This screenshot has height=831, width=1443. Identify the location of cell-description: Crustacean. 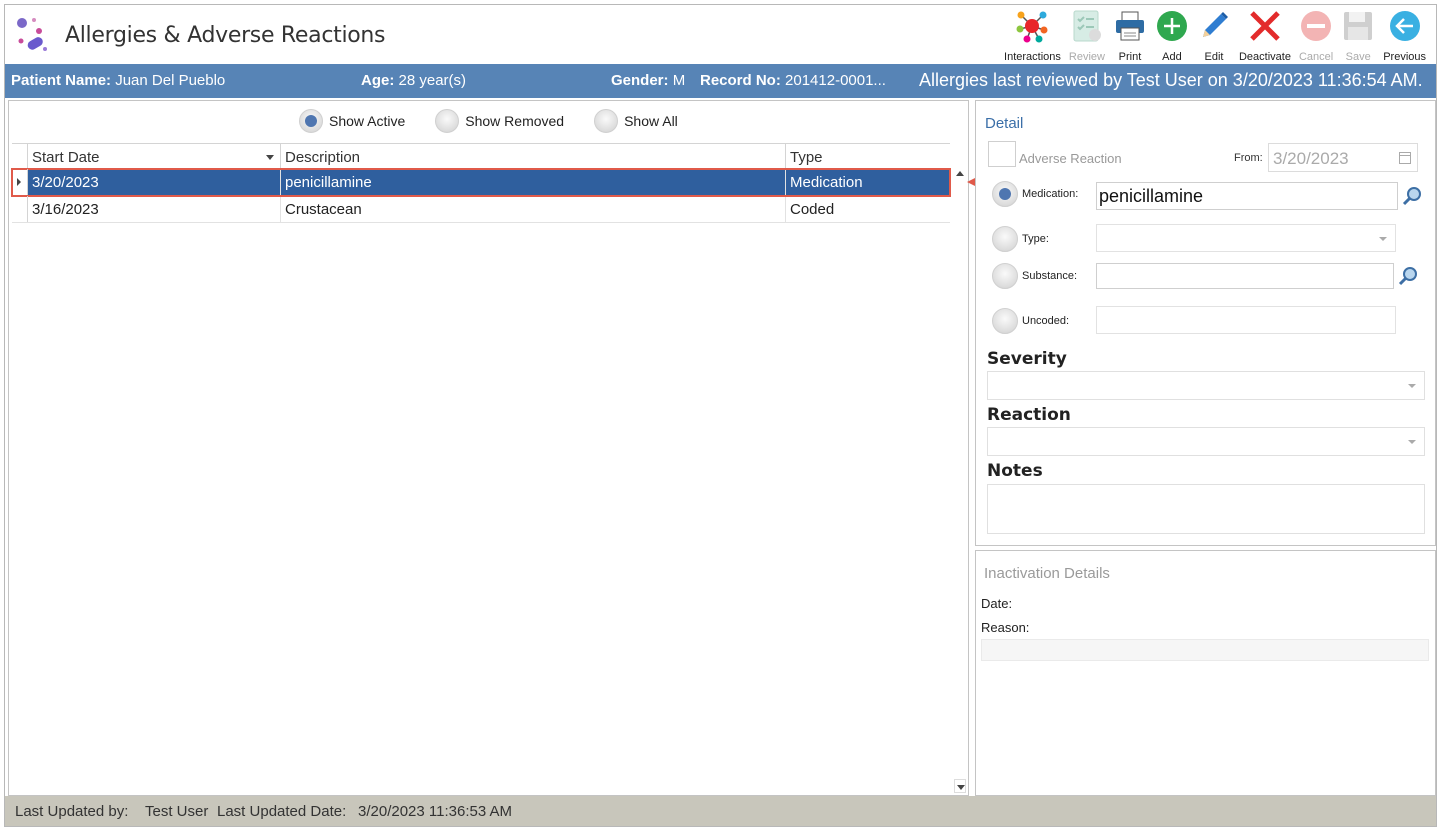
(533, 209).